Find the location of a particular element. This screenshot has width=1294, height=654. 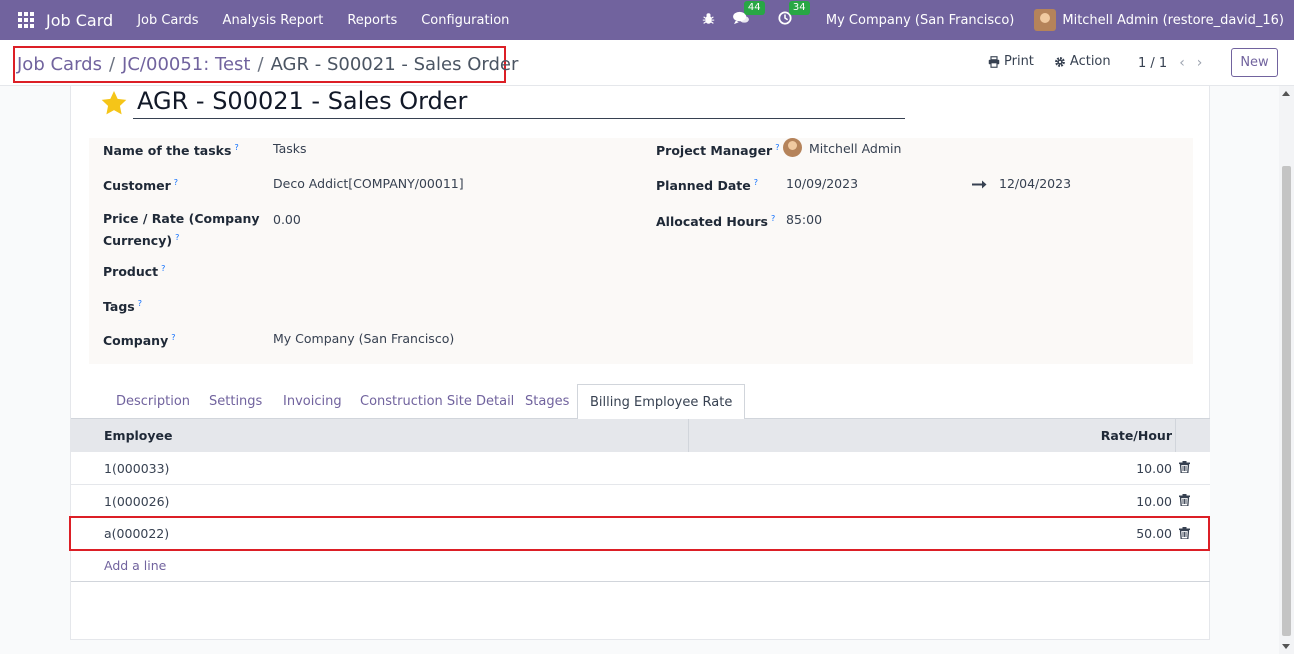

action-button: Action is located at coordinates (1082, 61).